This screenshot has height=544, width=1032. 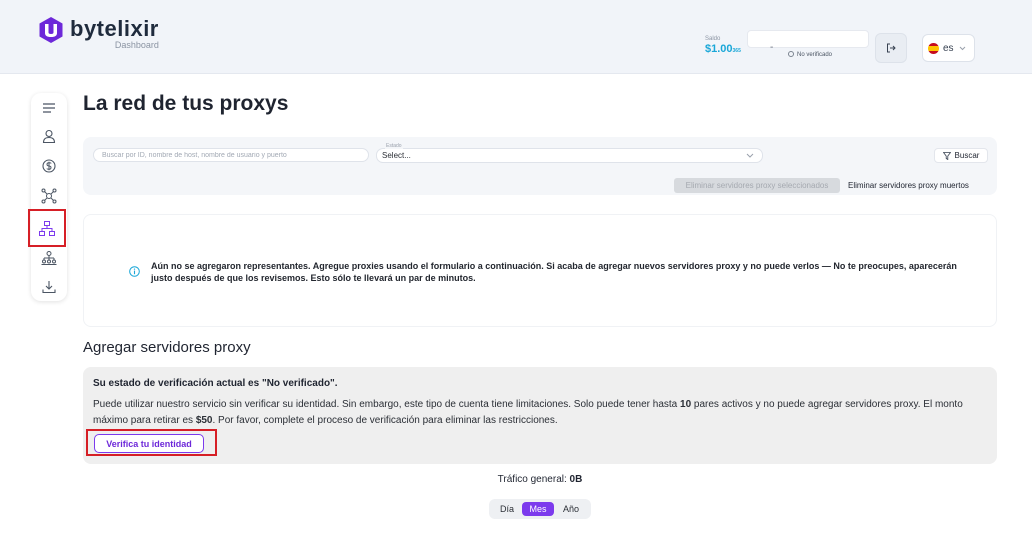 I want to click on sidebar-item-menu, so click(x=49, y=108).